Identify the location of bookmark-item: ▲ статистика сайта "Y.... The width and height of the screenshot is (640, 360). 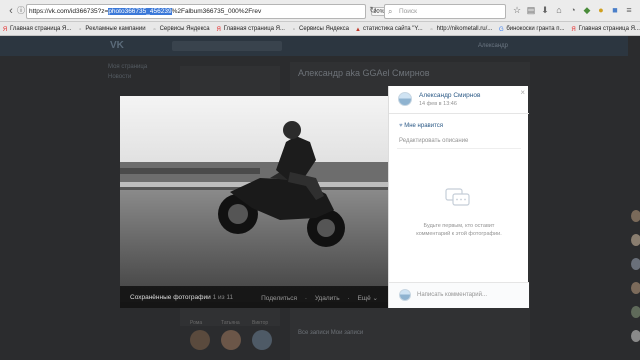
(390, 28).